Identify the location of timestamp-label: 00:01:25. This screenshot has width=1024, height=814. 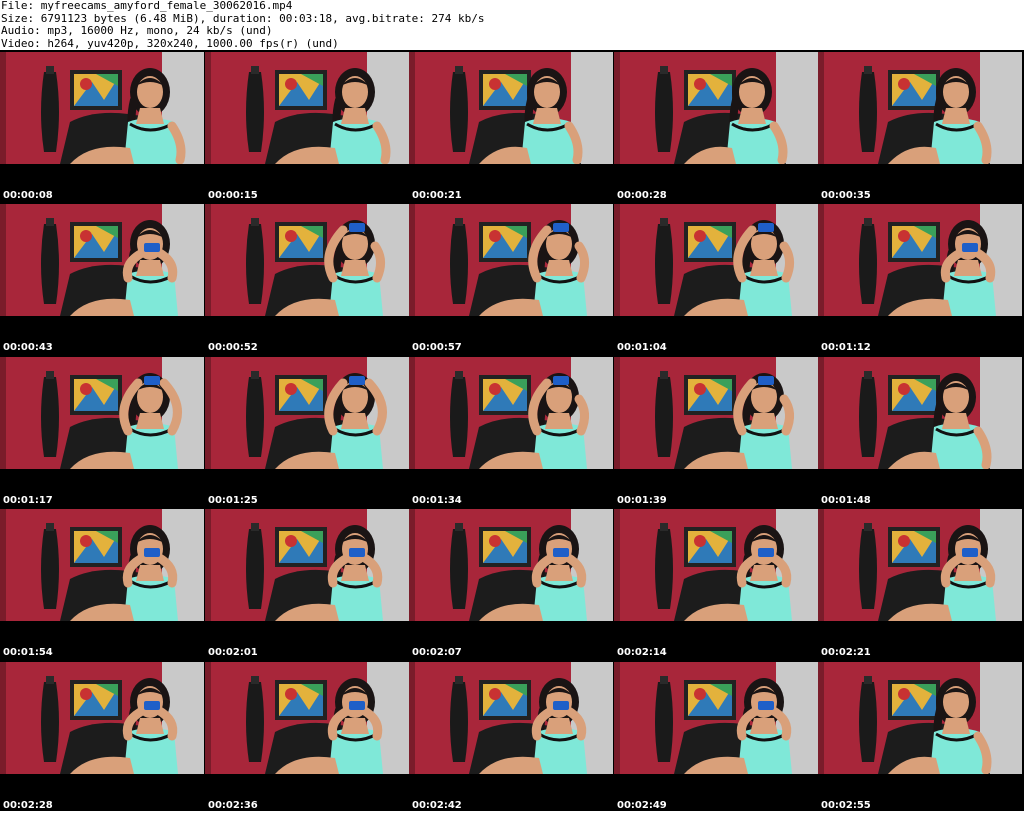
(233, 500).